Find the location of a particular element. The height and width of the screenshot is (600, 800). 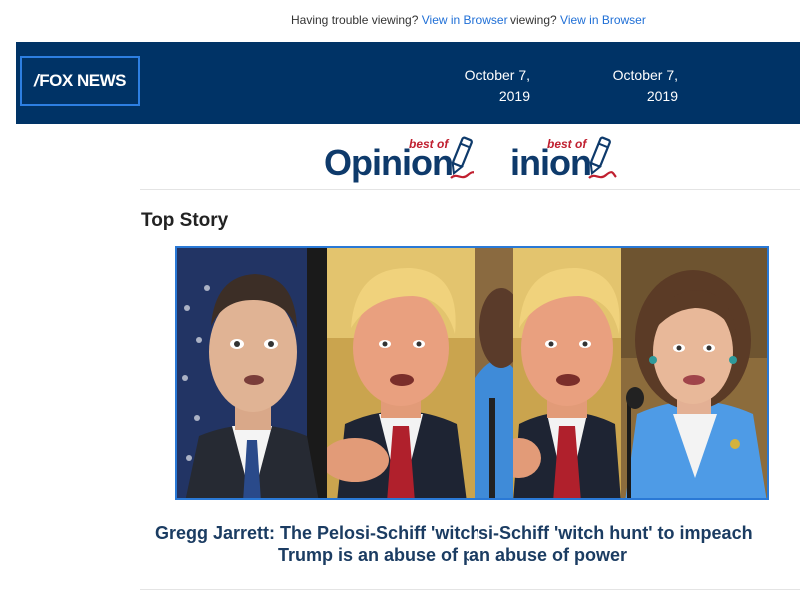

top-story-headline-line2-duplicate: an abuse of power is located at coordinates (569, 555).